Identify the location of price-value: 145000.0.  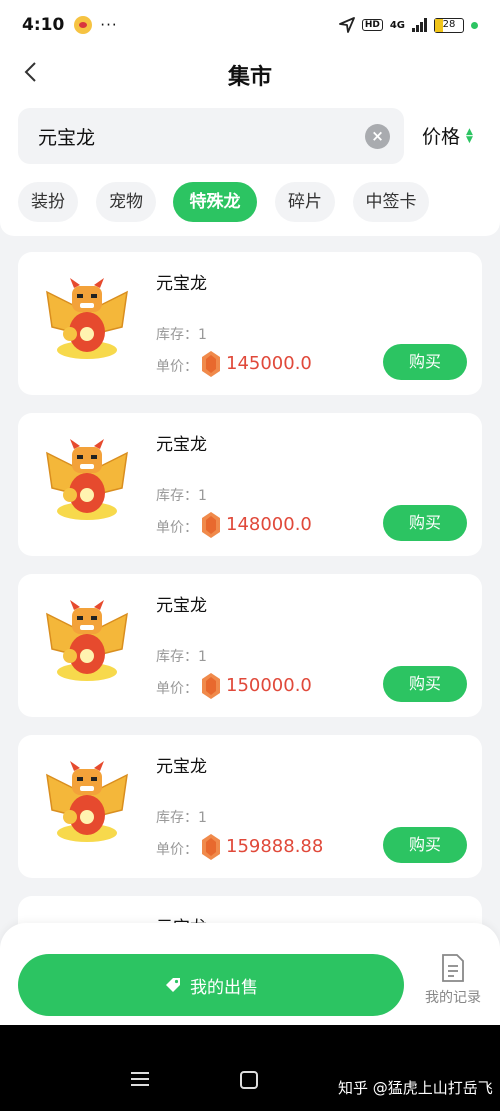
(269, 363).